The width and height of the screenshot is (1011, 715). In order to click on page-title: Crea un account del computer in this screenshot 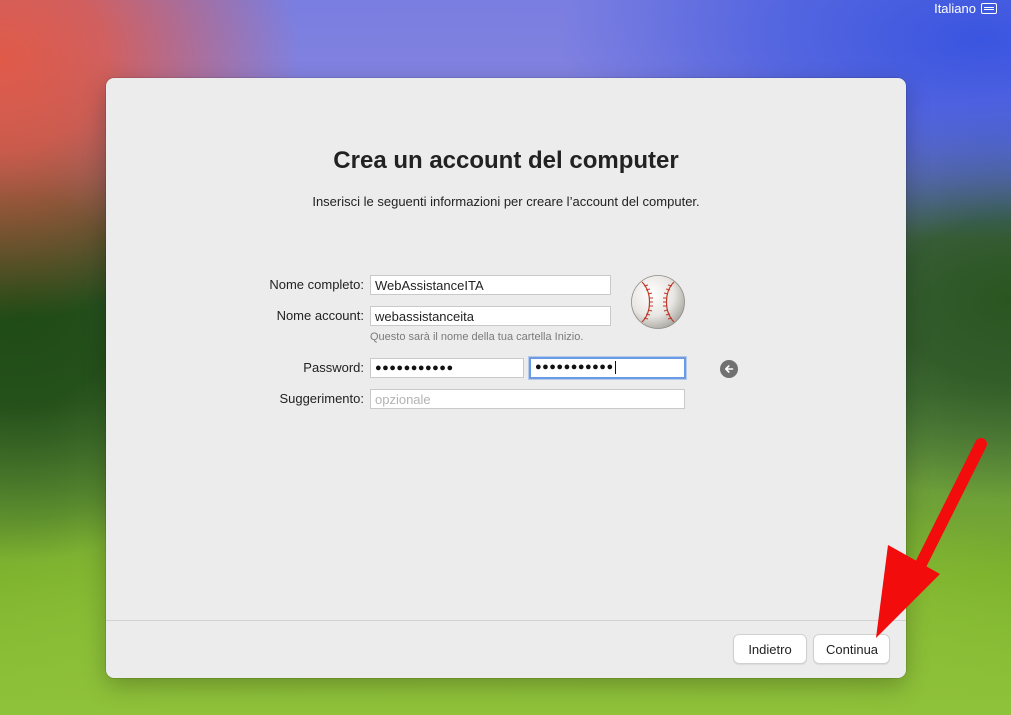, I will do `click(506, 160)`.